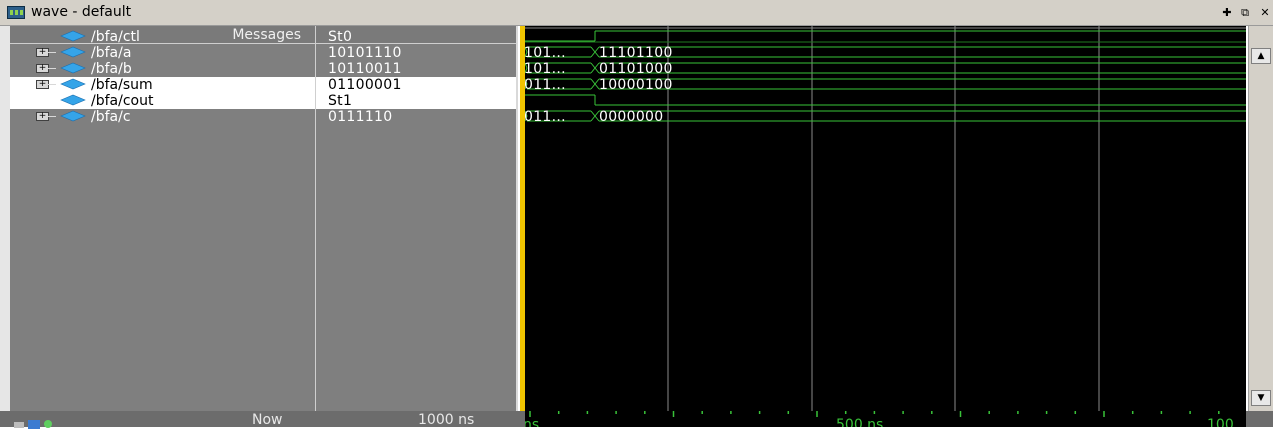 The height and width of the screenshot is (433, 1273). Describe the element at coordinates (16, 12) in the screenshot. I see `wave-window-icon` at that location.